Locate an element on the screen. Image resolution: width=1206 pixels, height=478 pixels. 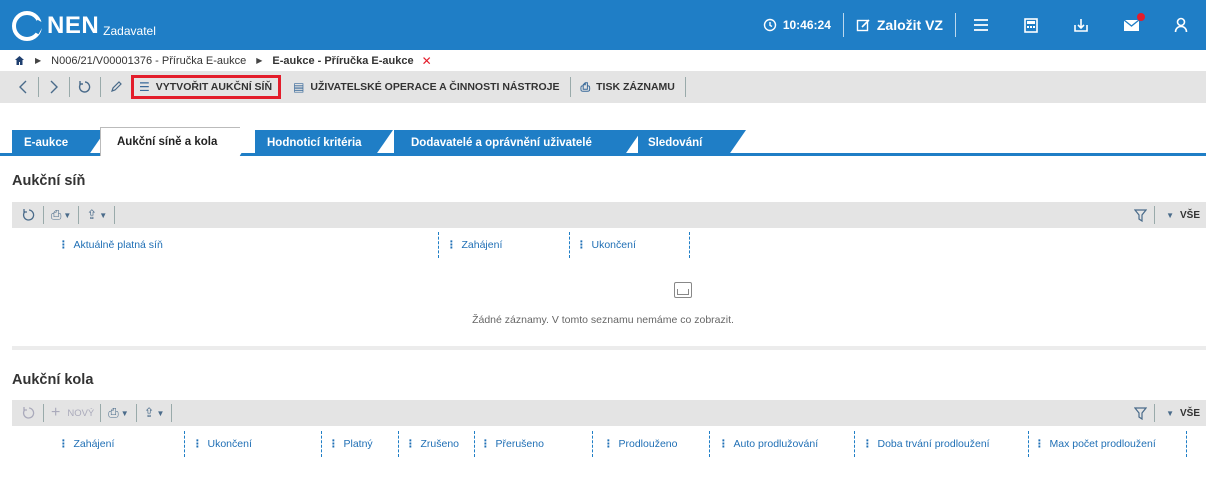
clock-time: 10:46:24 is located at coordinates (806, 25).